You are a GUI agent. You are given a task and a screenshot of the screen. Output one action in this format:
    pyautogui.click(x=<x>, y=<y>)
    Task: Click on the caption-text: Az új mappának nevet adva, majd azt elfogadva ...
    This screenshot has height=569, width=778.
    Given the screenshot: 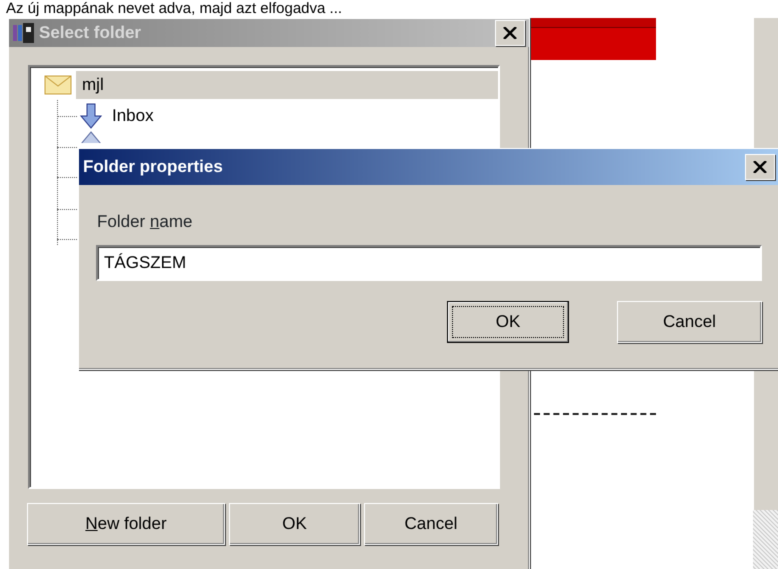 What is the action you would take?
    pyautogui.click(x=174, y=8)
    